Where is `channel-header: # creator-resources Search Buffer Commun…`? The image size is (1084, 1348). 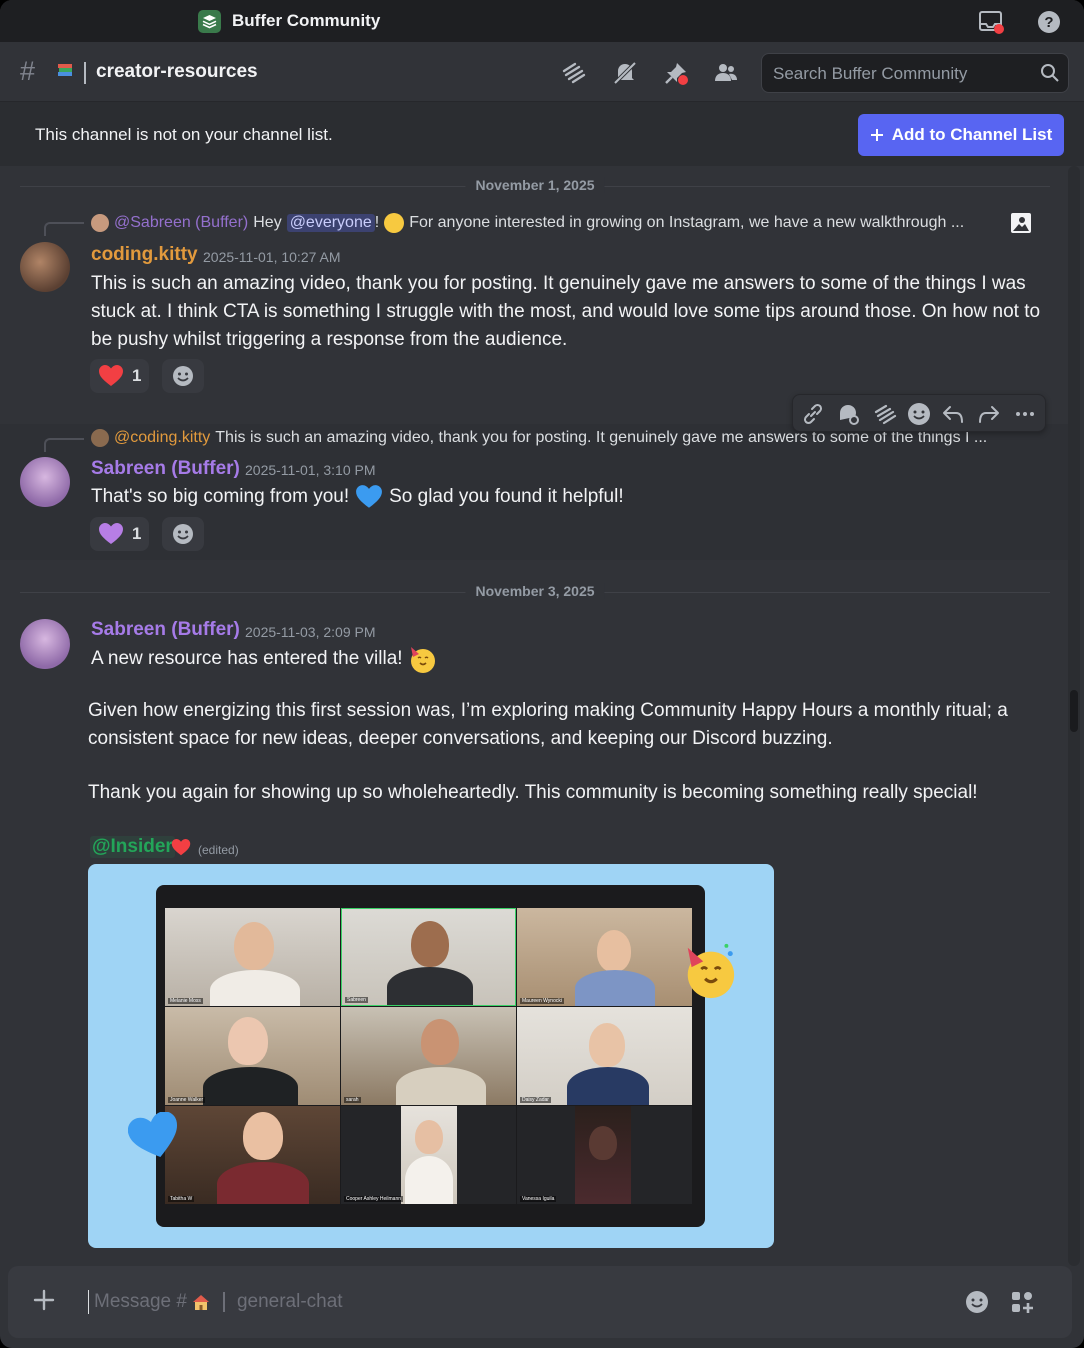
channel-header: # creator-resources Search Buffer Commun… is located at coordinates (542, 72).